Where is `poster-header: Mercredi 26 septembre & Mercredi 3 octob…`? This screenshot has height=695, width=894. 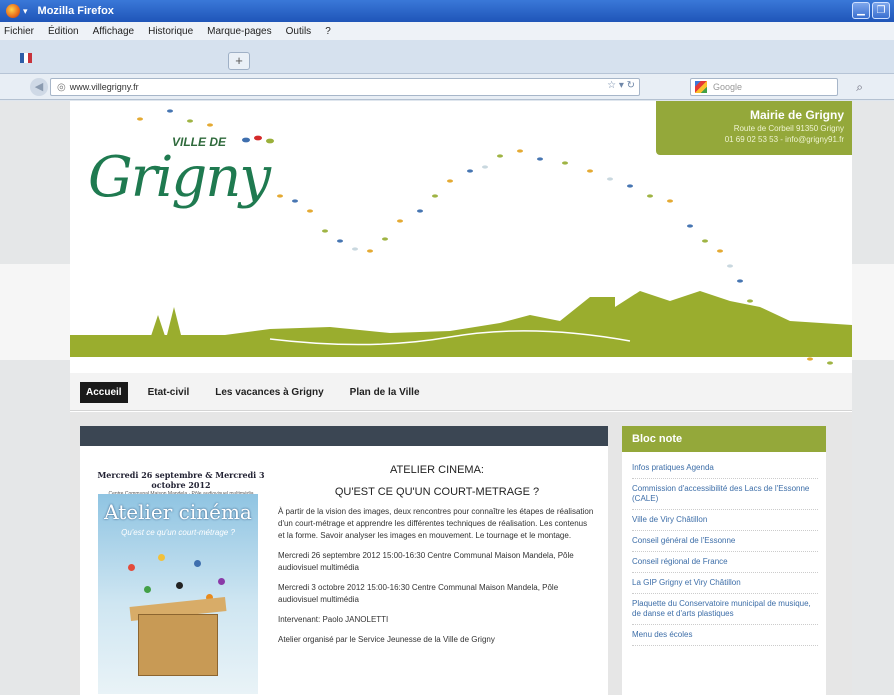
poster-header: Mercredi 26 septembre & Mercredi 3 octob… is located at coordinates (181, 480).